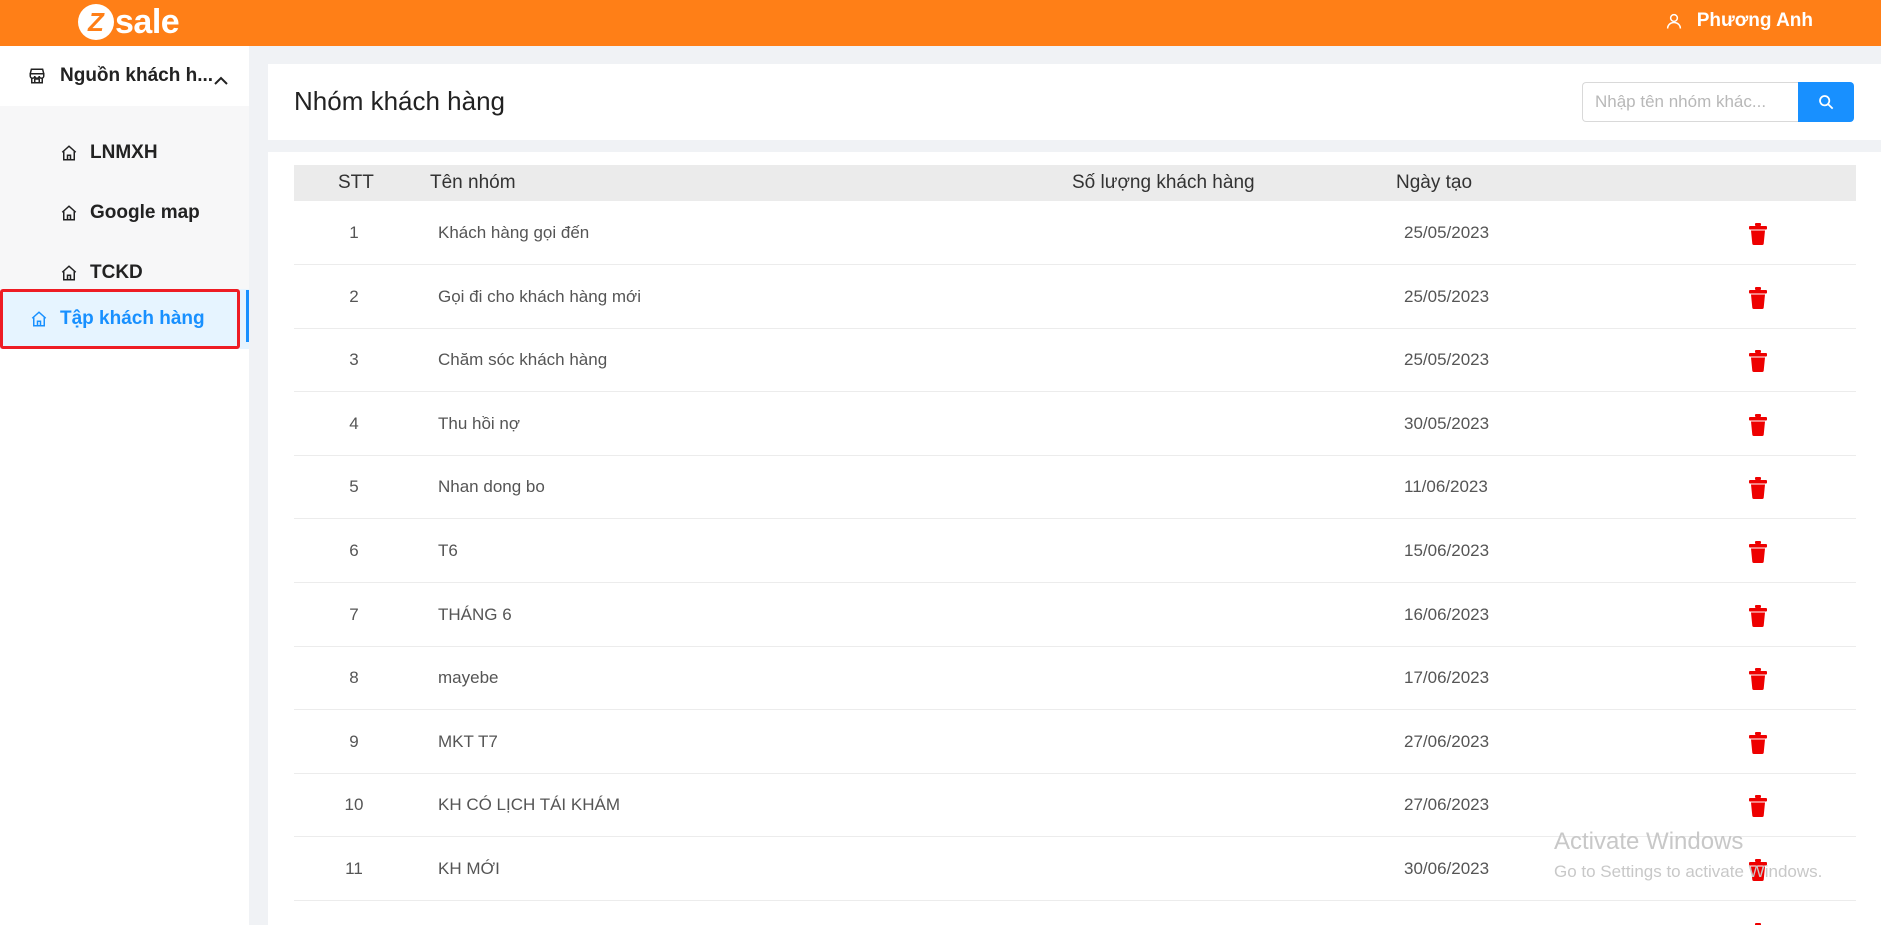  What do you see at coordinates (1075, 551) in the screenshot?
I see `table-row: 6 T6 15/06/2023` at bounding box center [1075, 551].